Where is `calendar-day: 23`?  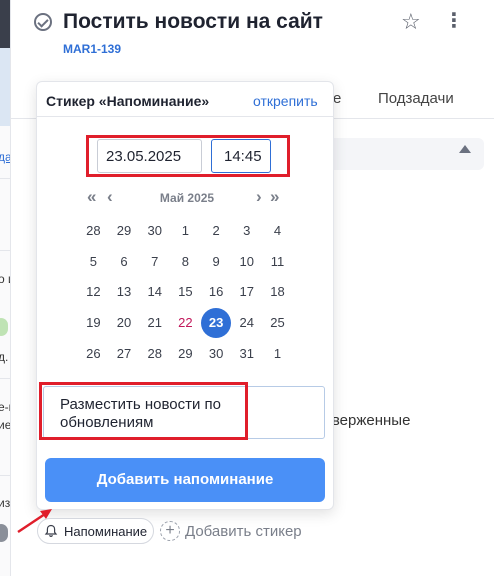 calendar-day: 23 is located at coordinates (216, 322).